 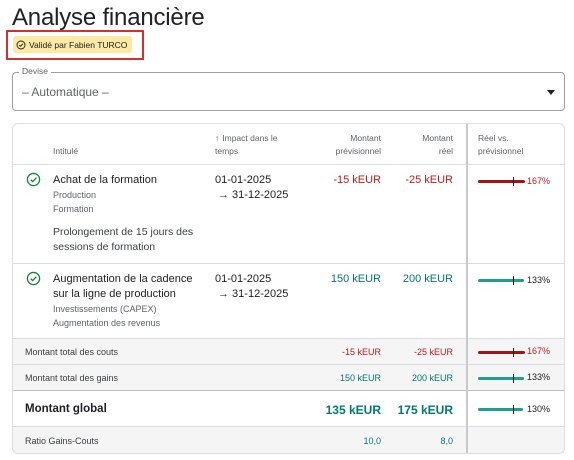 What do you see at coordinates (123, 279) in the screenshot?
I see `row-title-line1: Augmentation de la cadence` at bounding box center [123, 279].